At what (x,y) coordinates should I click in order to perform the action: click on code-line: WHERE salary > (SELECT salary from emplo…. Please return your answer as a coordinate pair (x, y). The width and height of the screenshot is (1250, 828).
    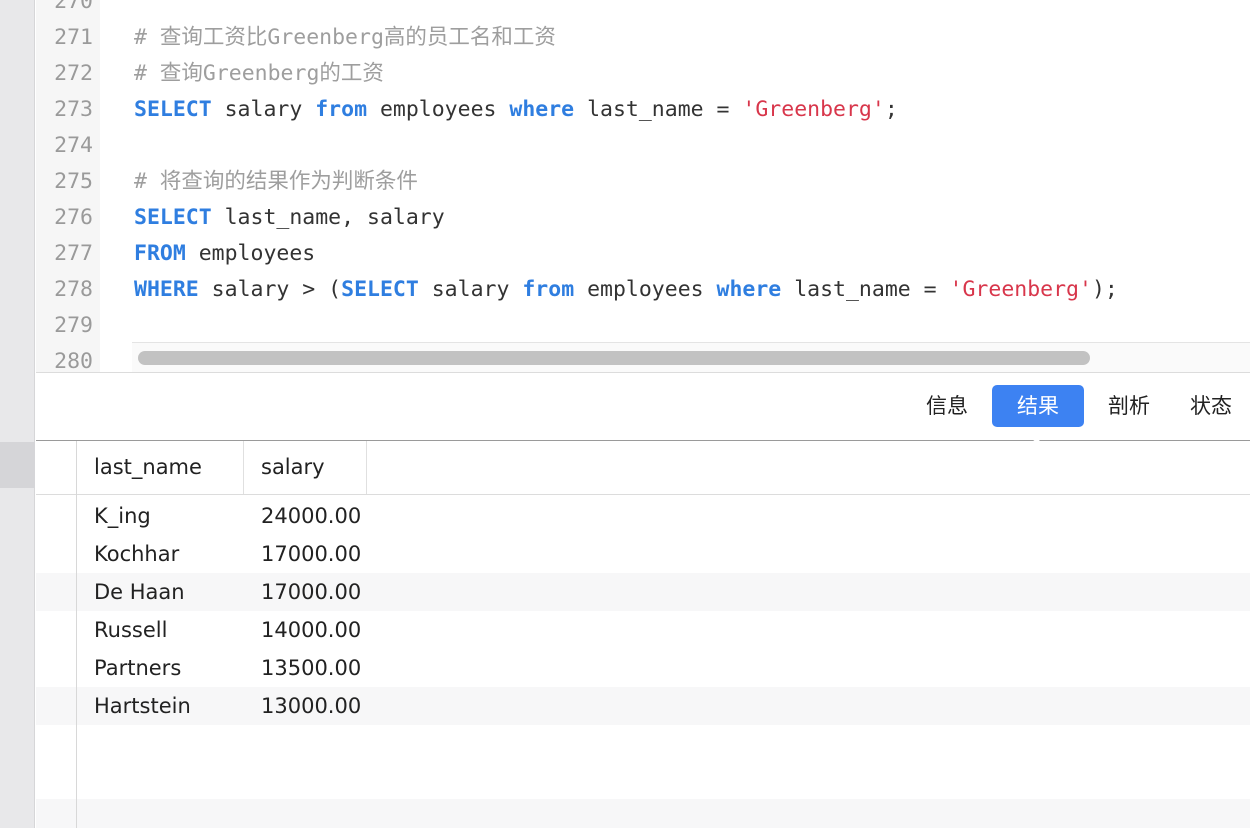
    Looking at the image, I should click on (626, 290).